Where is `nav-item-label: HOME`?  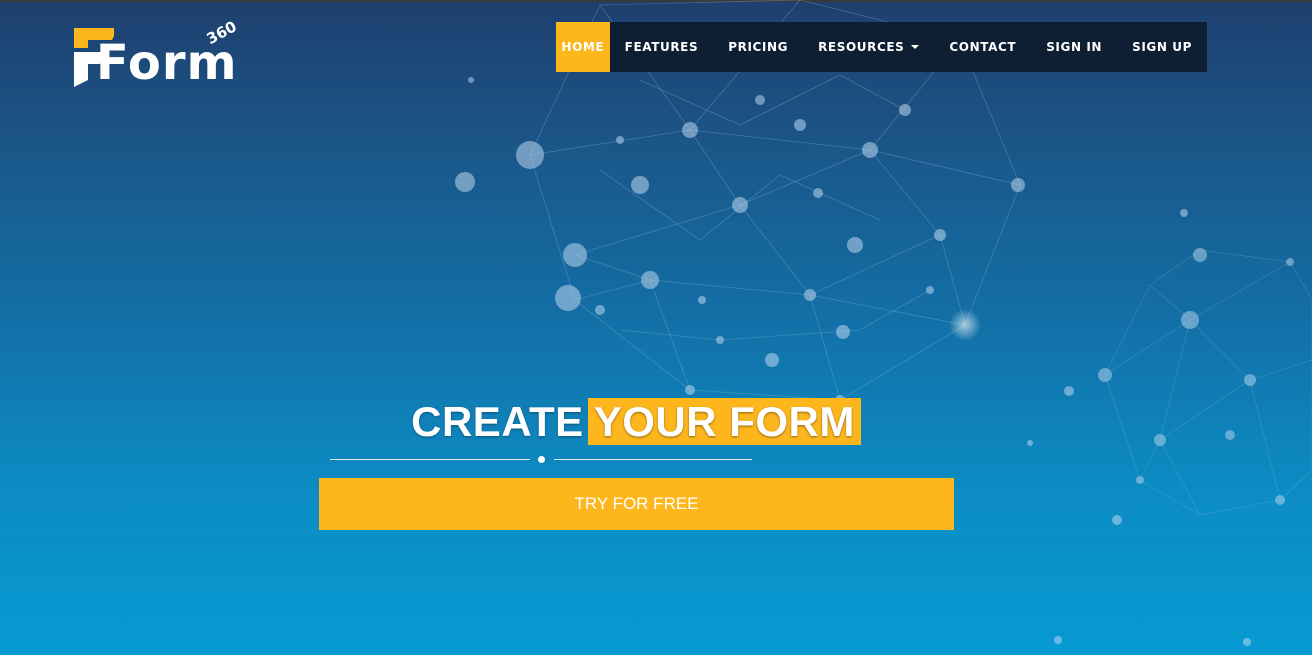
nav-item-label: HOME is located at coordinates (583, 47).